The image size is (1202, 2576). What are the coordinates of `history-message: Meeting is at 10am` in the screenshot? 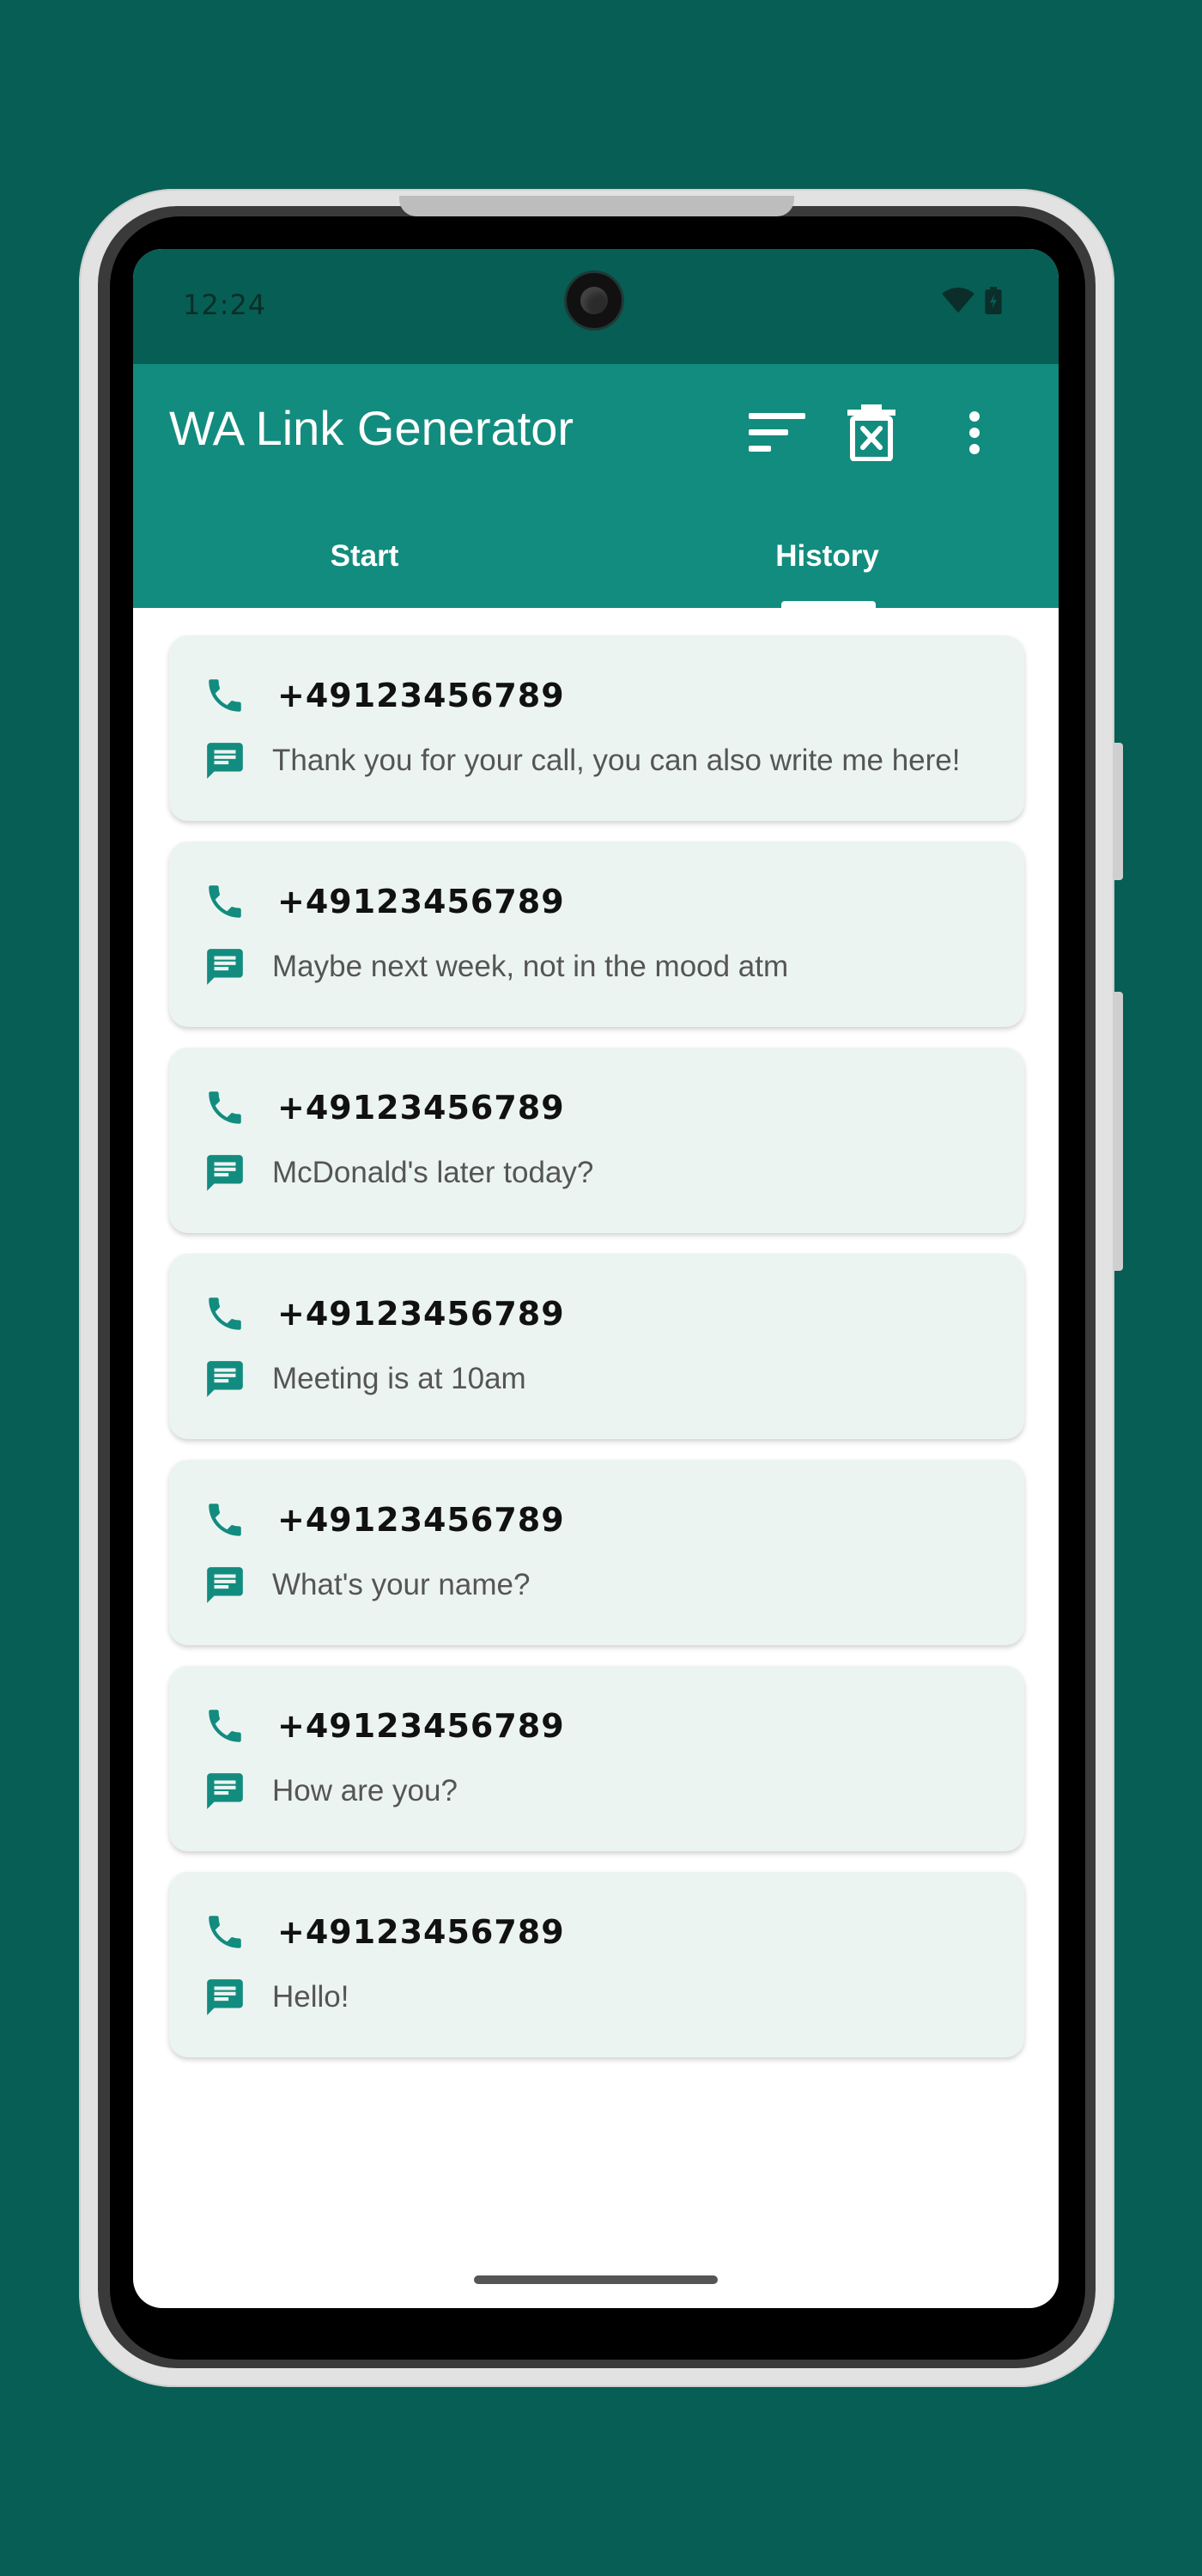 It's located at (399, 1378).